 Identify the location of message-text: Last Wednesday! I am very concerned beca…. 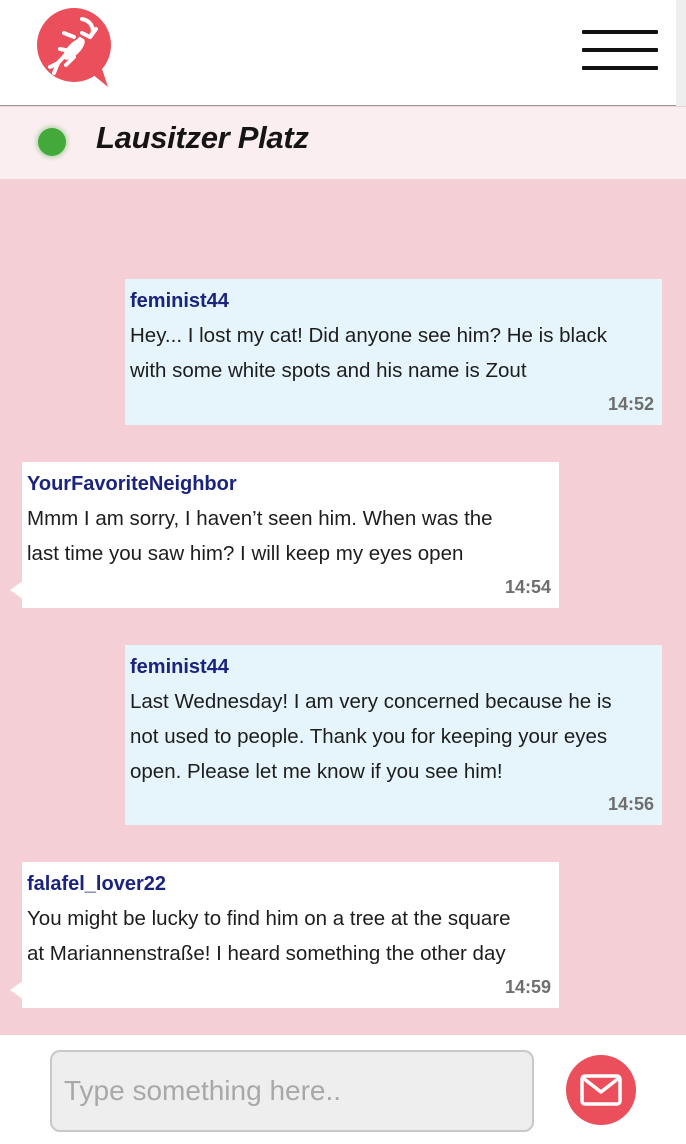
(396, 736).